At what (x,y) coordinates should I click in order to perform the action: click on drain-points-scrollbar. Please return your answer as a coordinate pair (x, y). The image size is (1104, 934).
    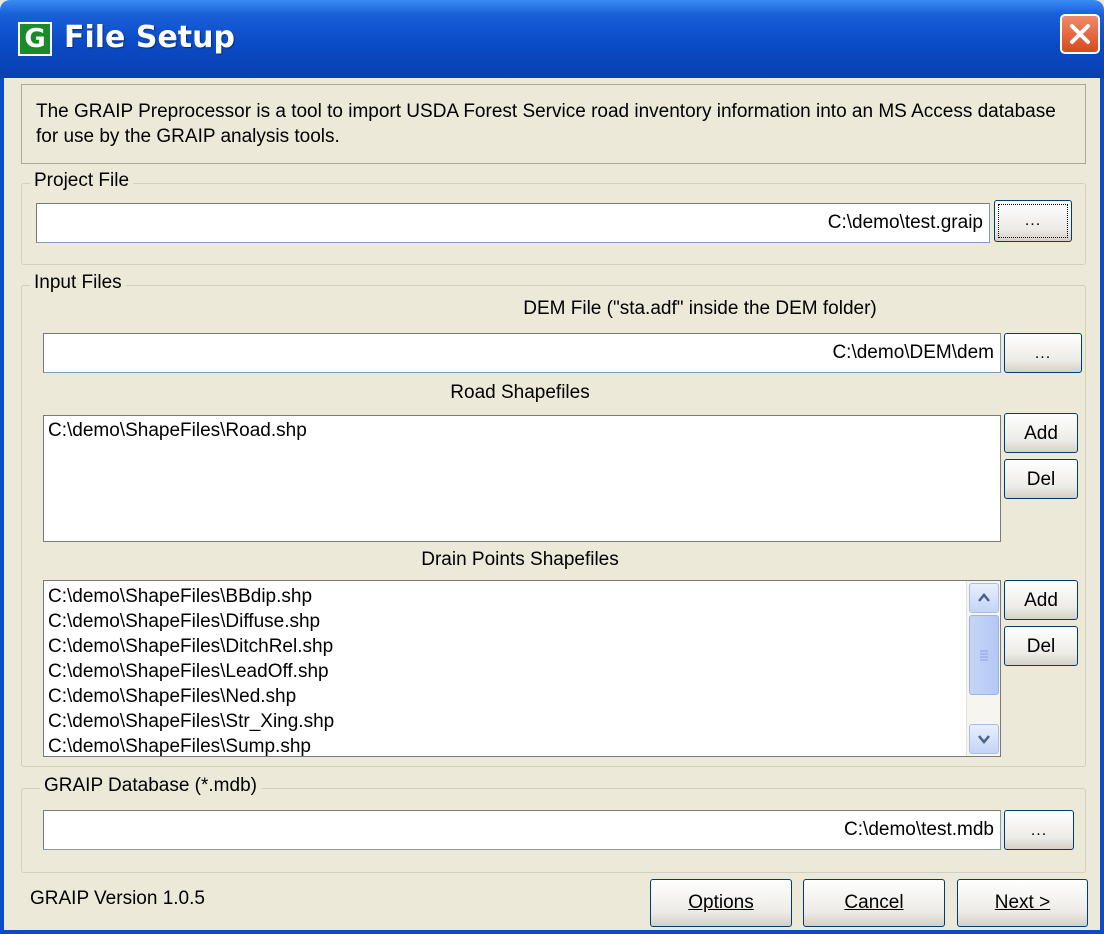
    Looking at the image, I should click on (983, 668).